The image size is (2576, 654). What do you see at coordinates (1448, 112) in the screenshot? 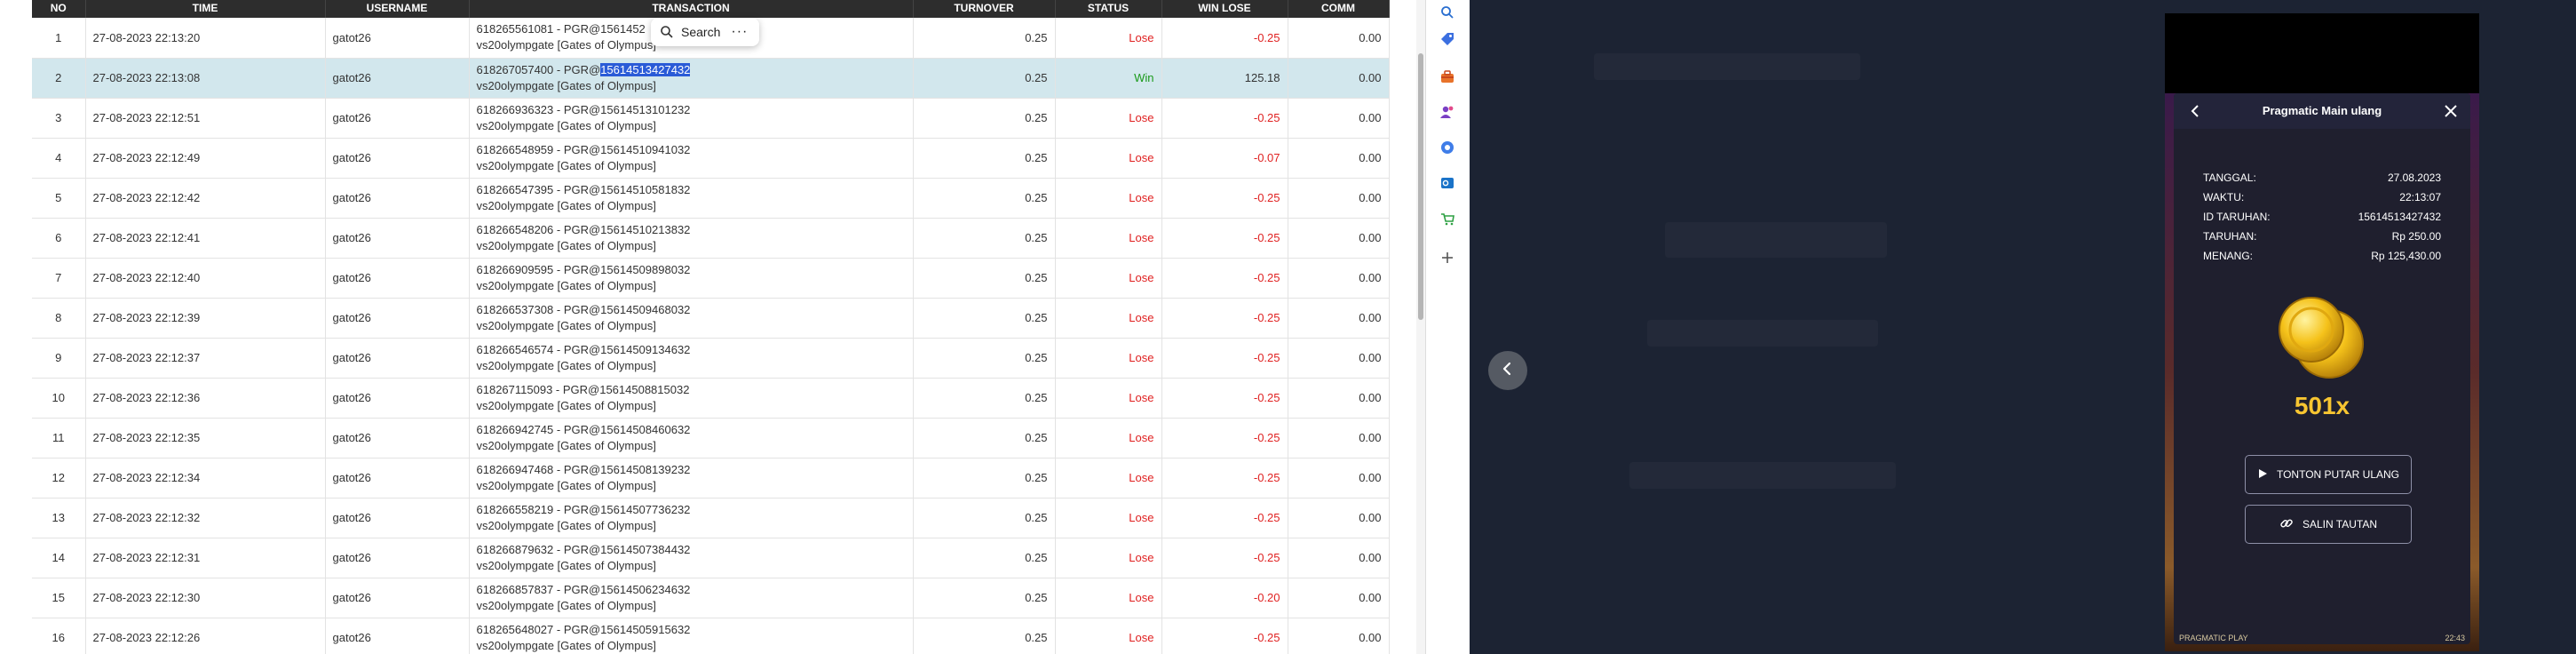
I see `people-icon` at bounding box center [1448, 112].